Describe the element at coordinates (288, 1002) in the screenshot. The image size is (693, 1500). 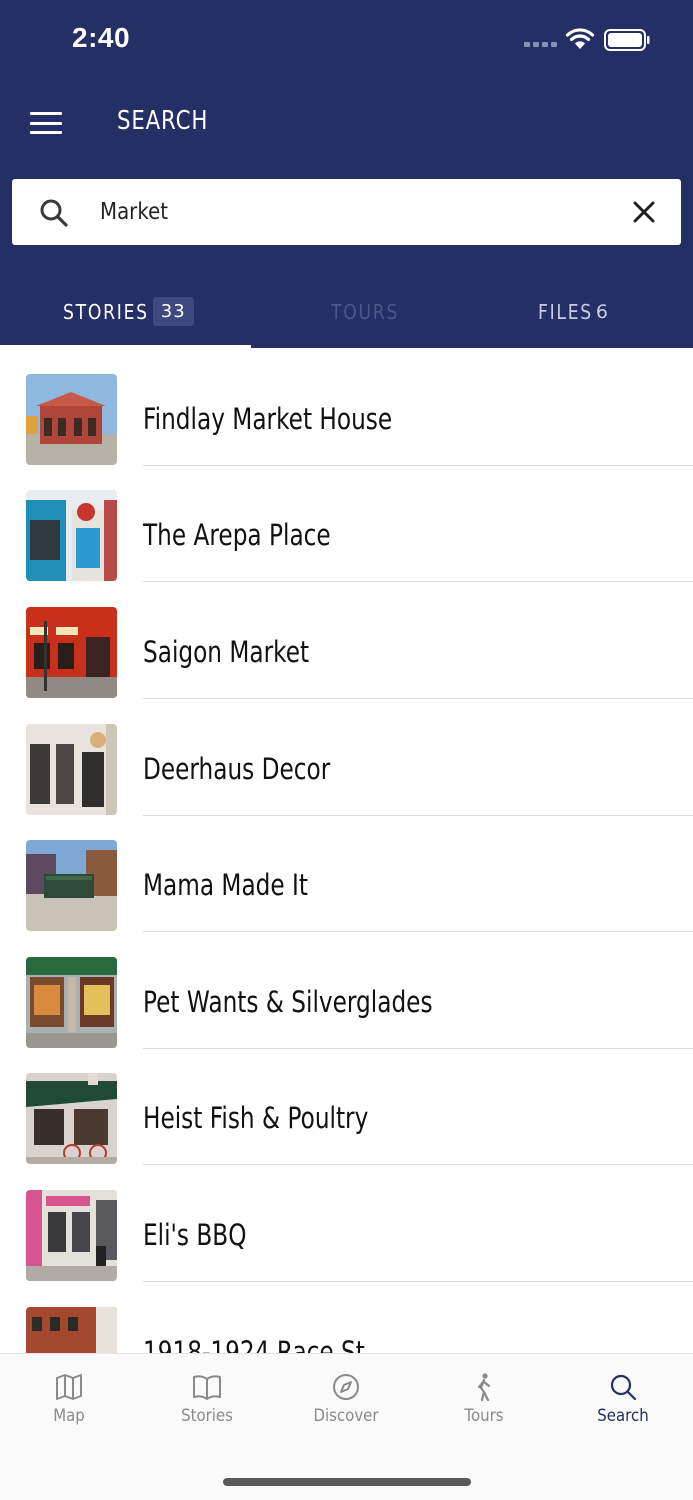
I see `result-title: Pet Wants & Silverglades` at that location.